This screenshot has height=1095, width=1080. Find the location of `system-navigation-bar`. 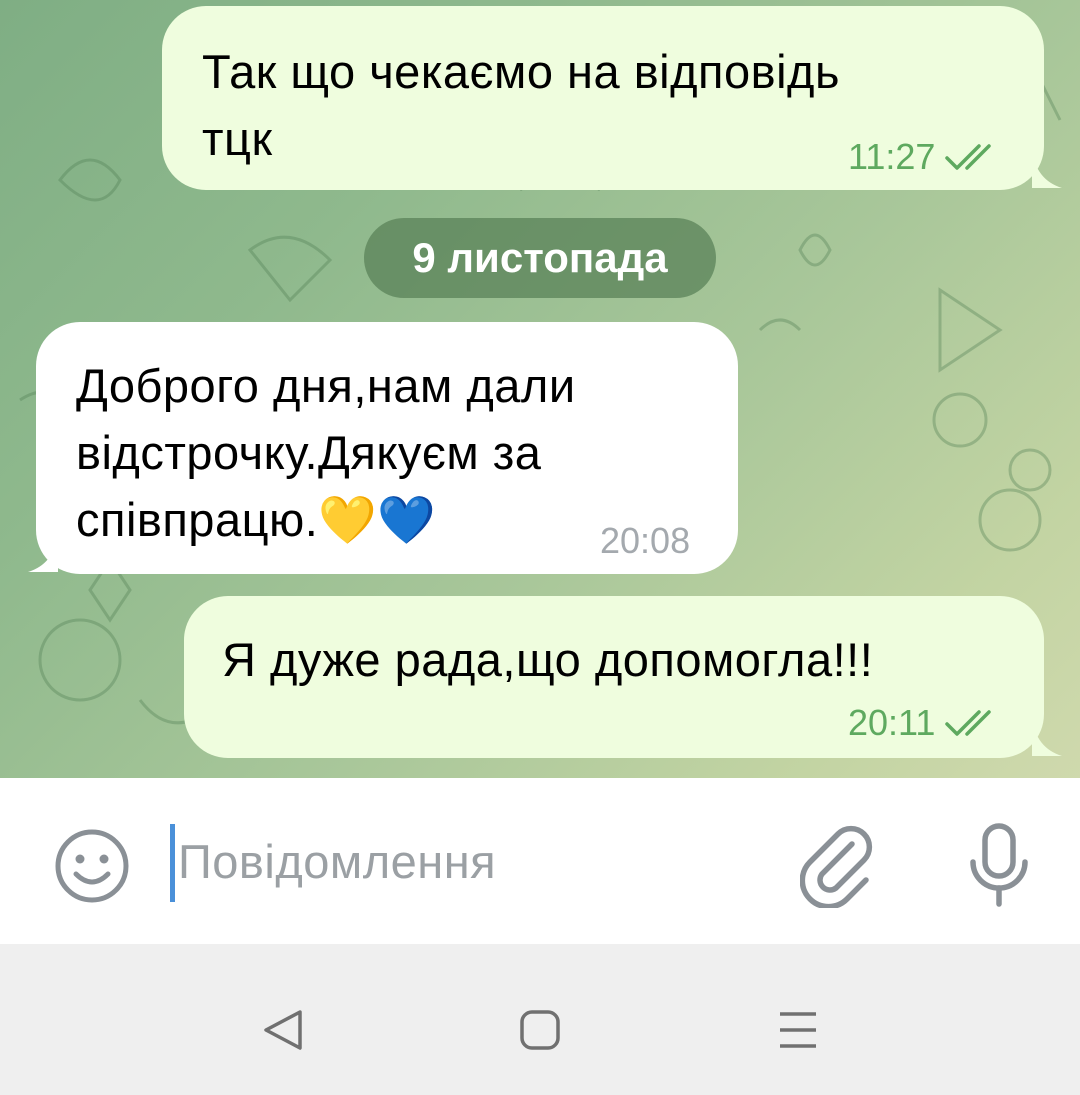

system-navigation-bar is located at coordinates (540, 1019).